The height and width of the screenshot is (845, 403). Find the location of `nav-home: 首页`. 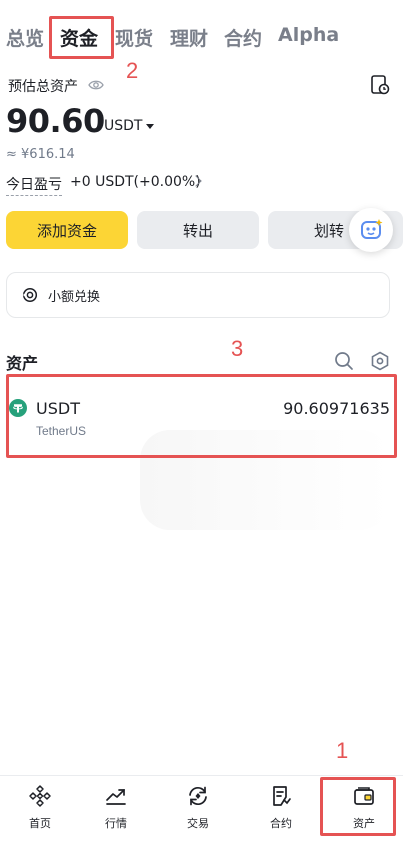

nav-home: 首页 is located at coordinates (40, 810).